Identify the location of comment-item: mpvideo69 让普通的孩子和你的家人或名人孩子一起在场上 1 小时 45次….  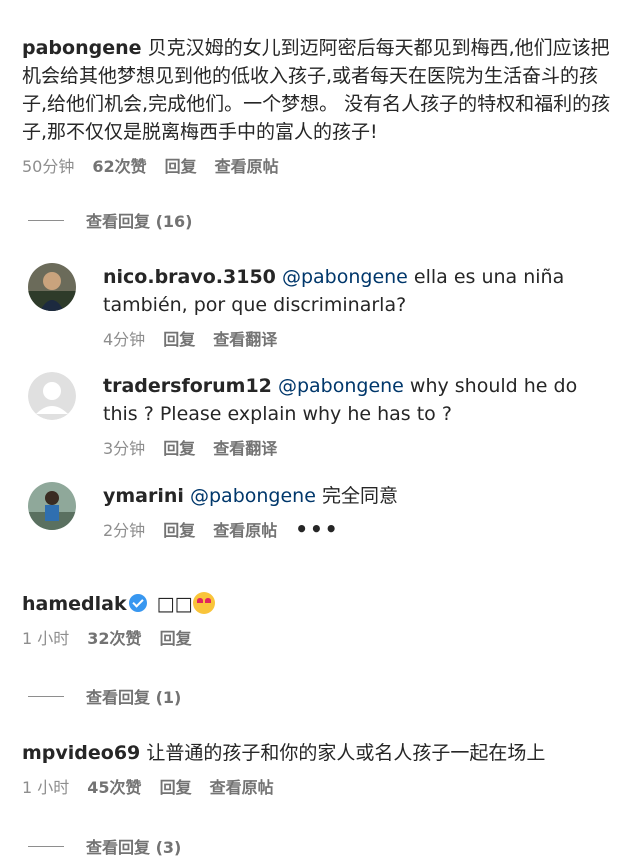
(318, 768).